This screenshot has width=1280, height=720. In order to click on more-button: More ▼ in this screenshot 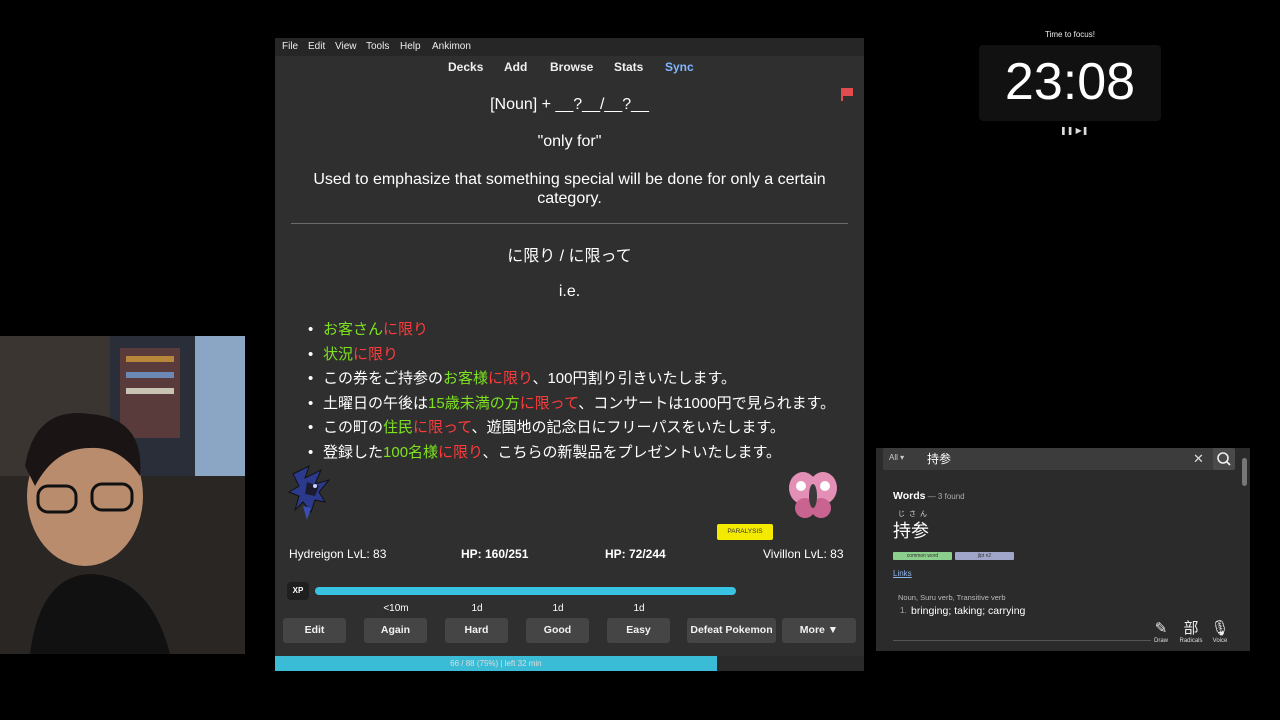, I will do `click(819, 630)`.